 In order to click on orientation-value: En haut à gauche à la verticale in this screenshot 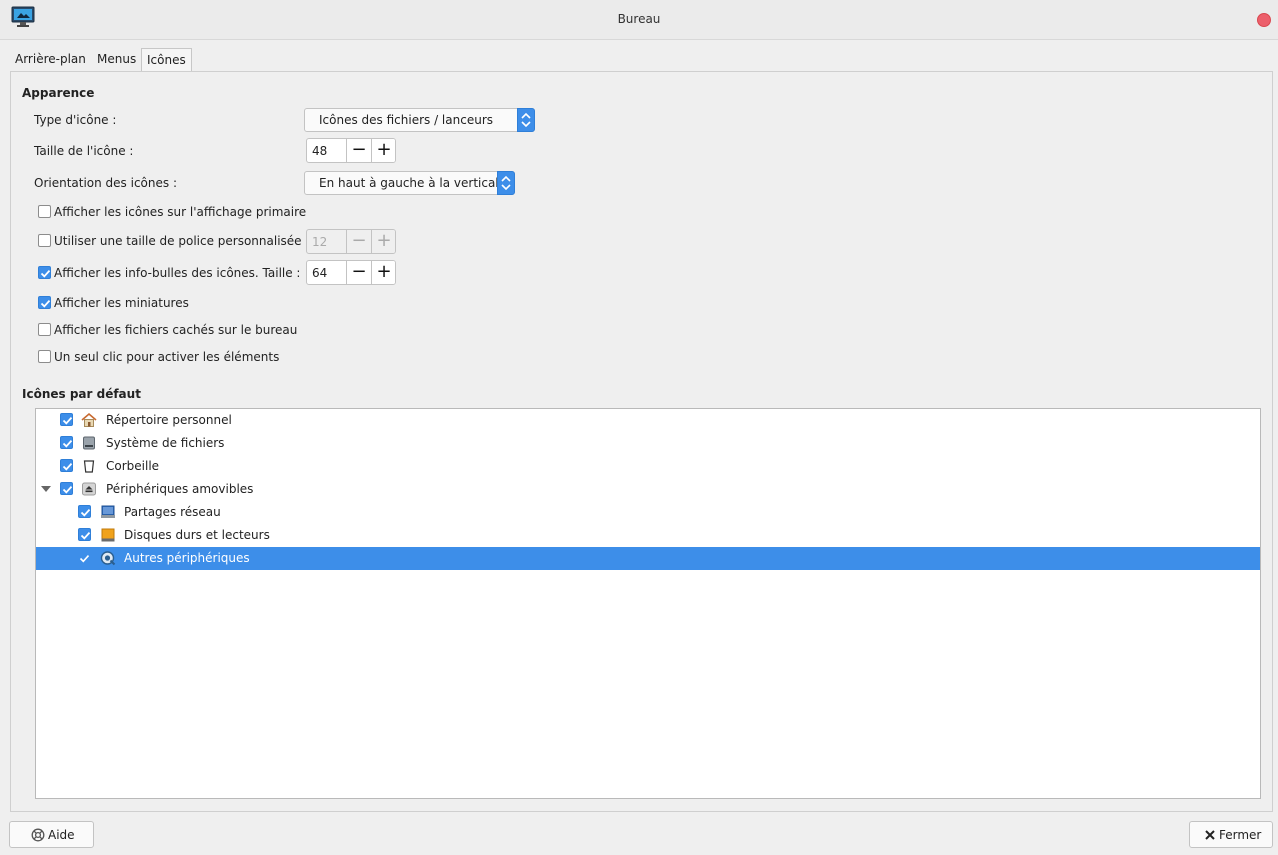, I will do `click(413, 183)`.